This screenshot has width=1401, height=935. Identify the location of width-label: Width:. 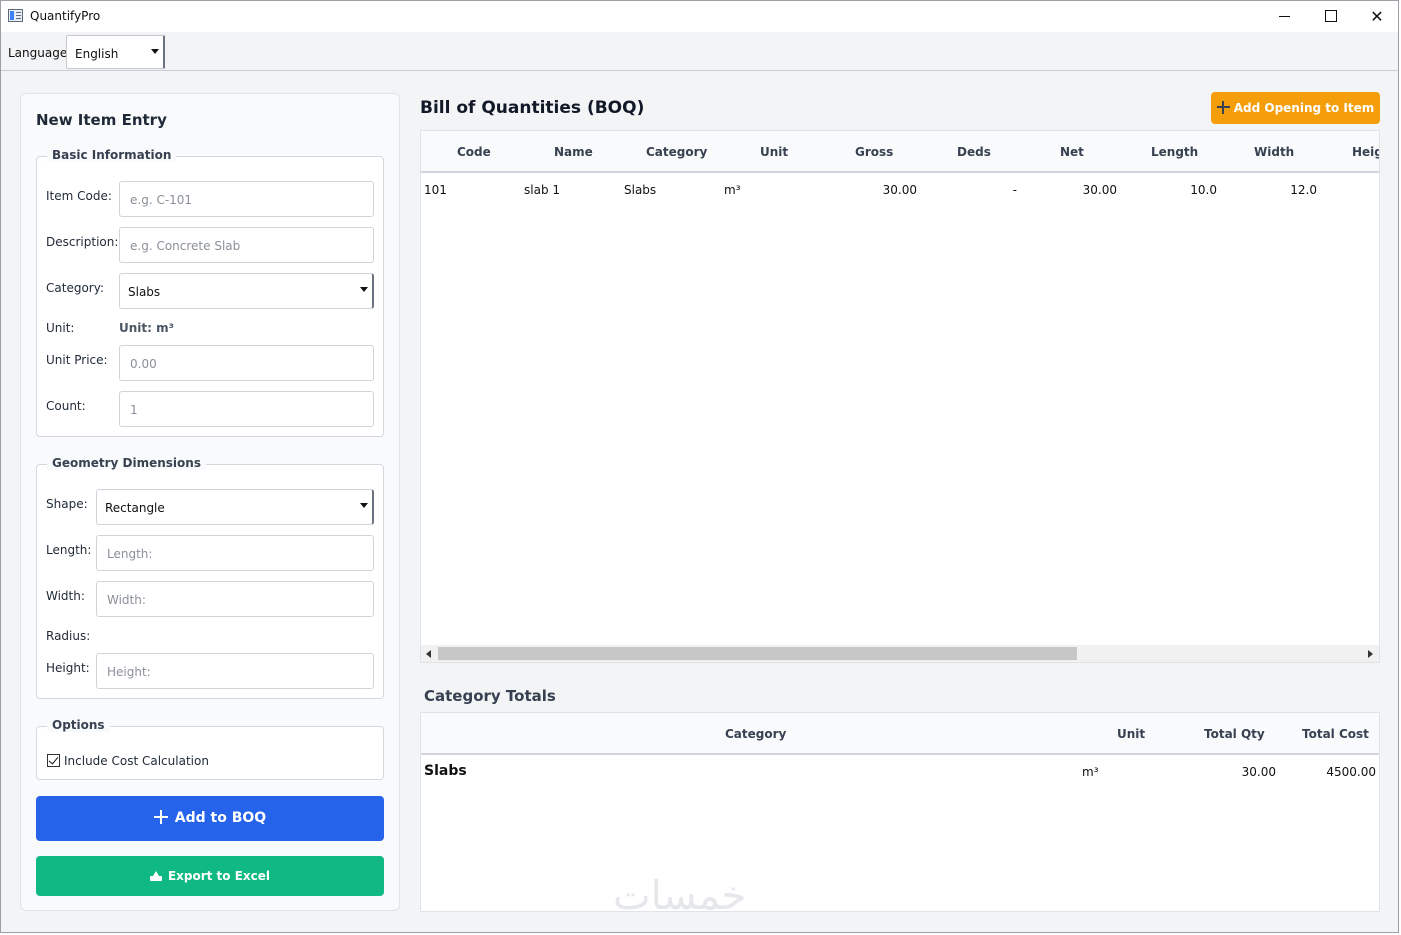
(65, 596).